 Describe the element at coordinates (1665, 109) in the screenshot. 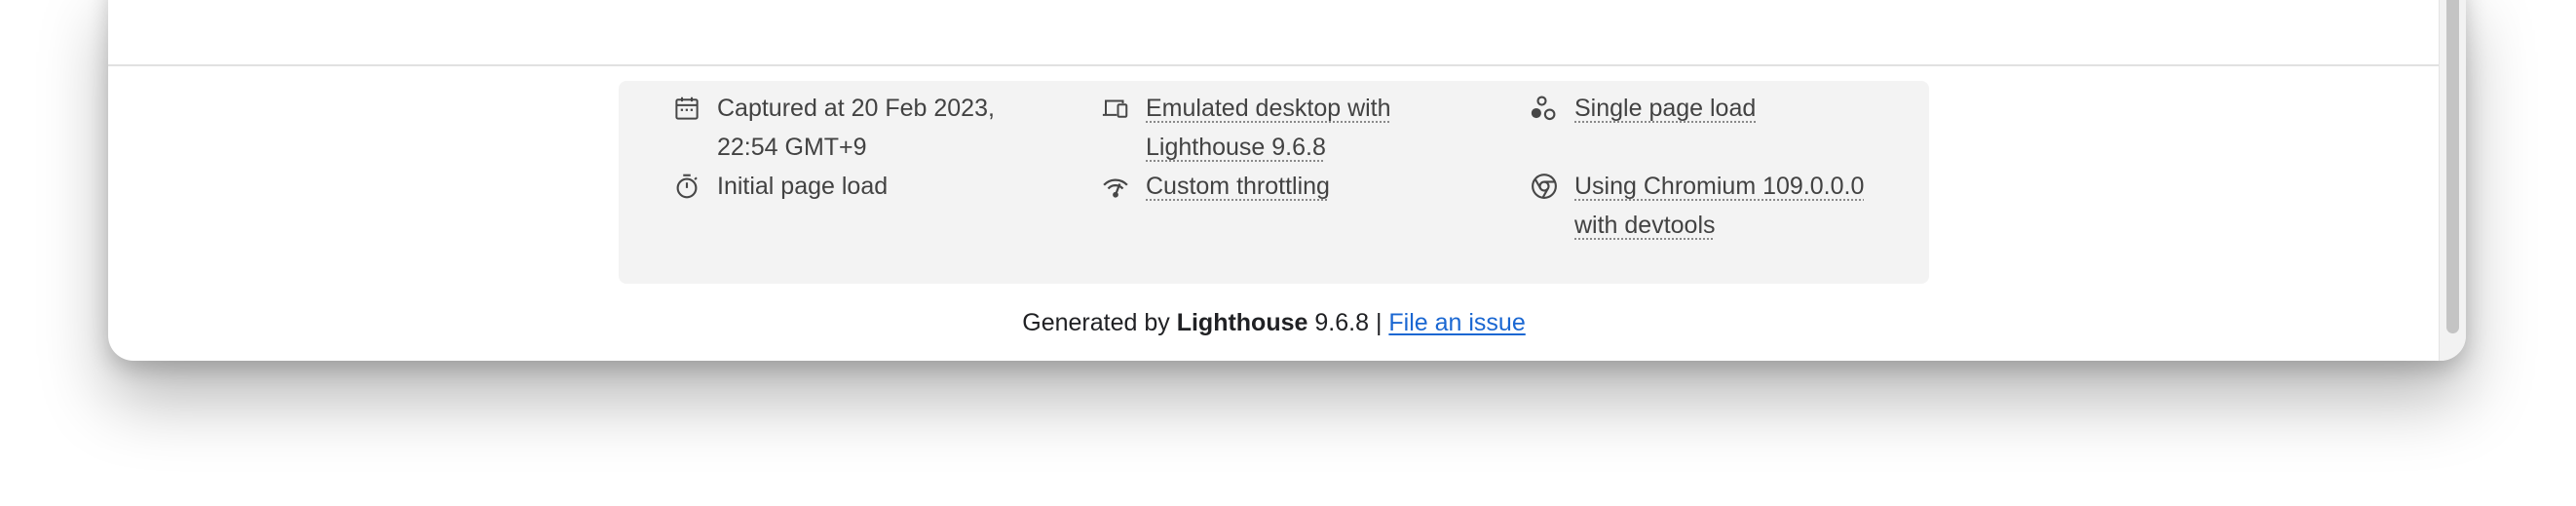

I see `page-load-mode-text: Single page load` at that location.